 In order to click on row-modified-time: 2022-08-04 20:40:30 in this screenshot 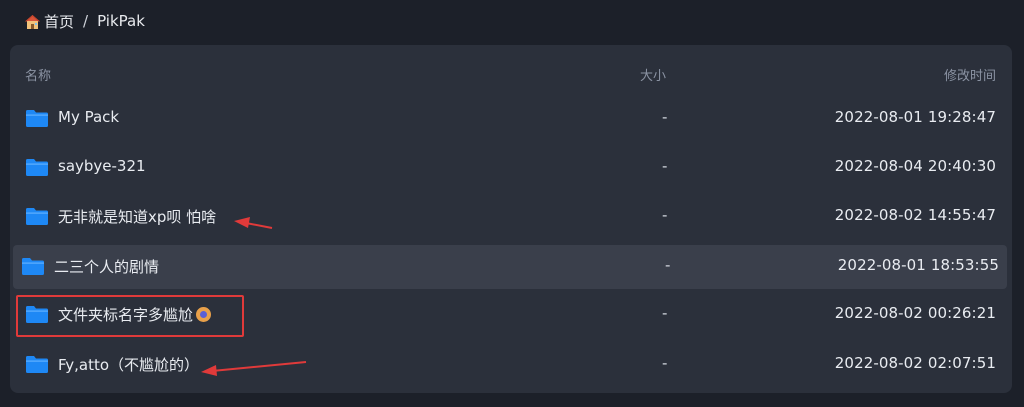, I will do `click(915, 166)`.